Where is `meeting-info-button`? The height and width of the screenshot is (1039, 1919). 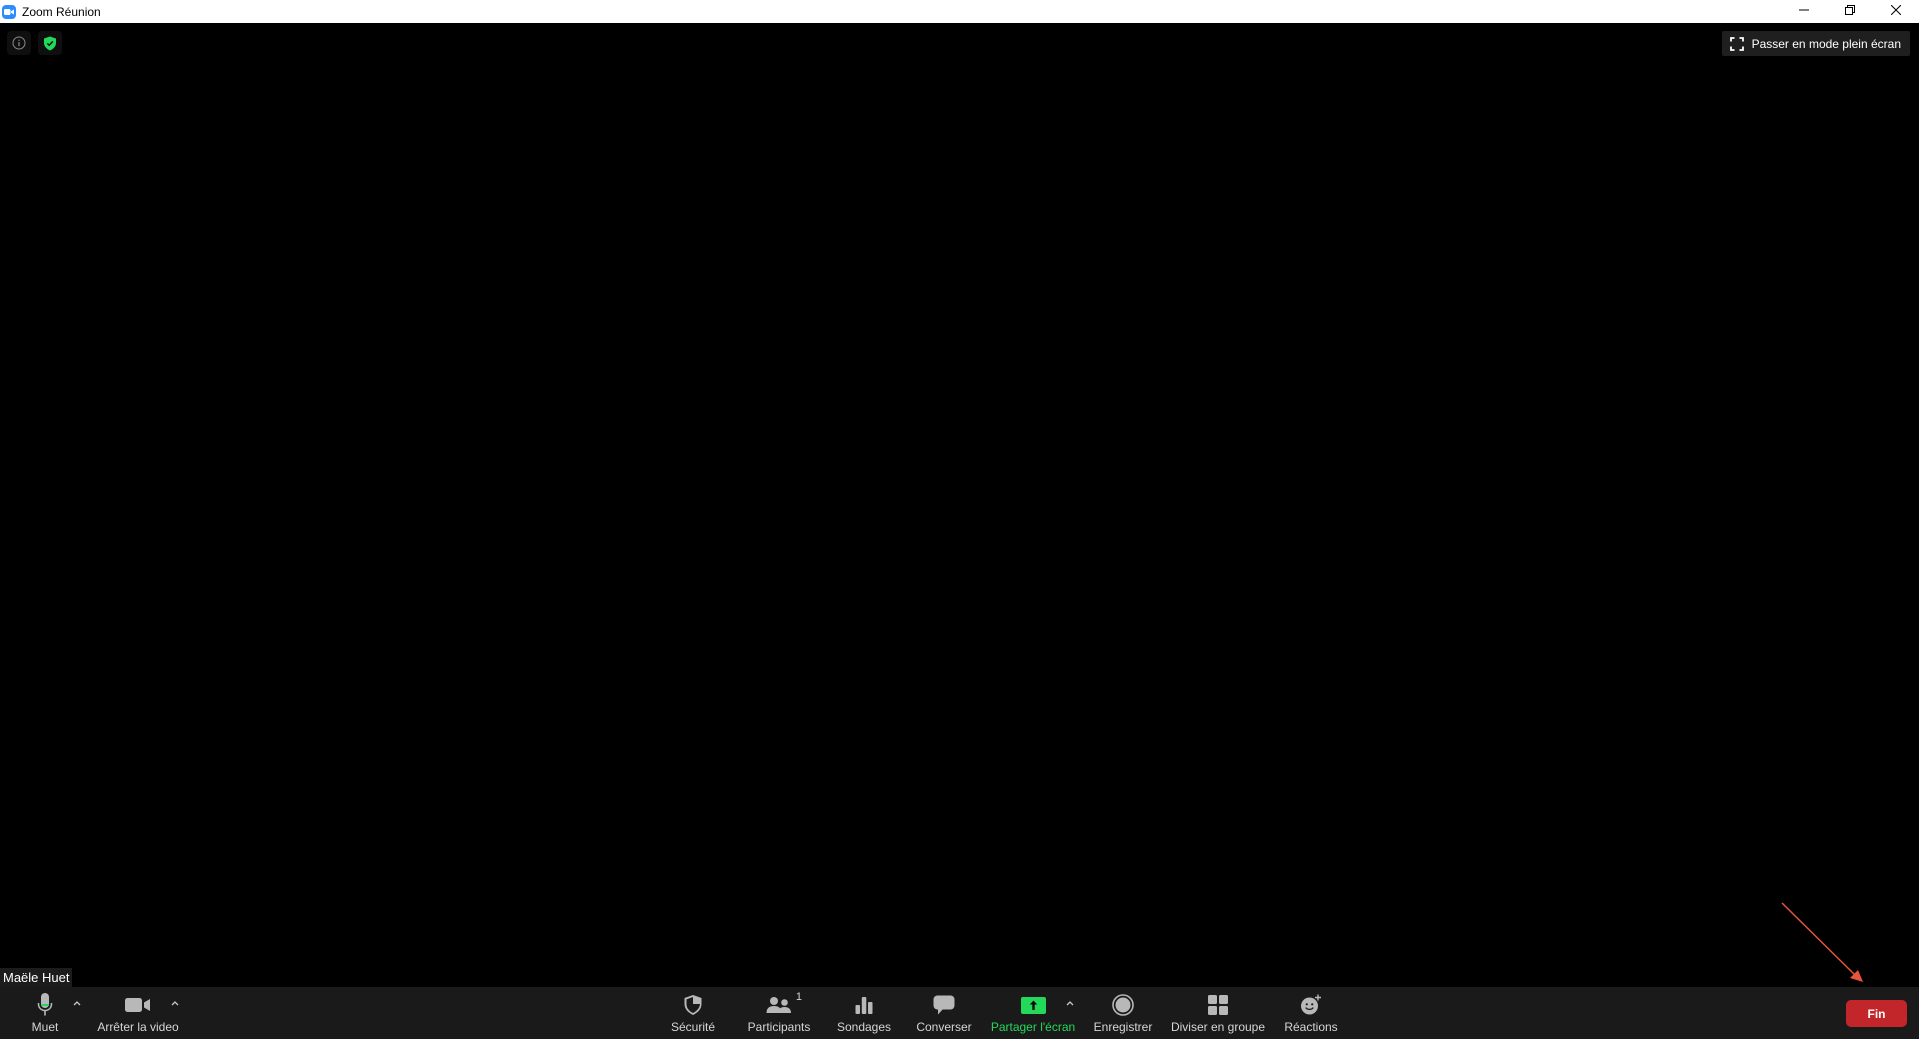
meeting-info-button is located at coordinates (19, 43).